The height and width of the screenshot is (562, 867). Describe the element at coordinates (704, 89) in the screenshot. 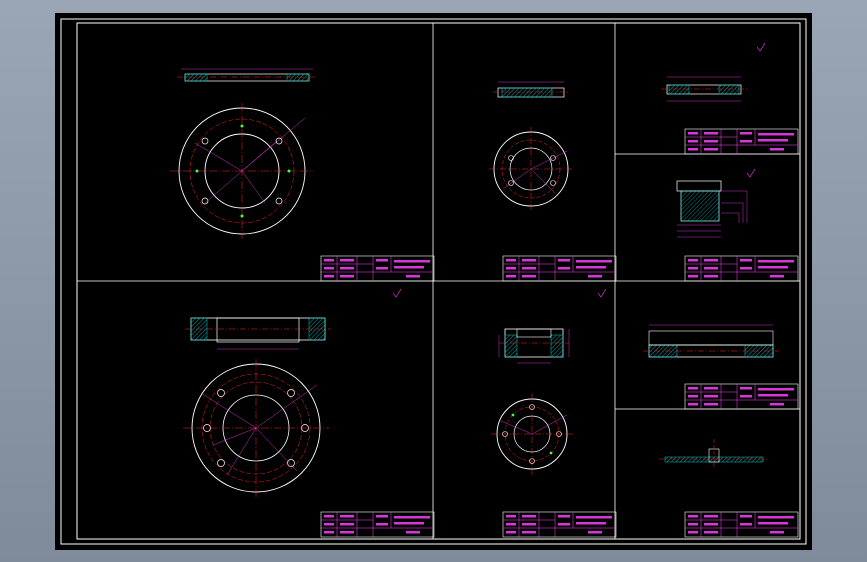

I see `part-plate-c` at that location.